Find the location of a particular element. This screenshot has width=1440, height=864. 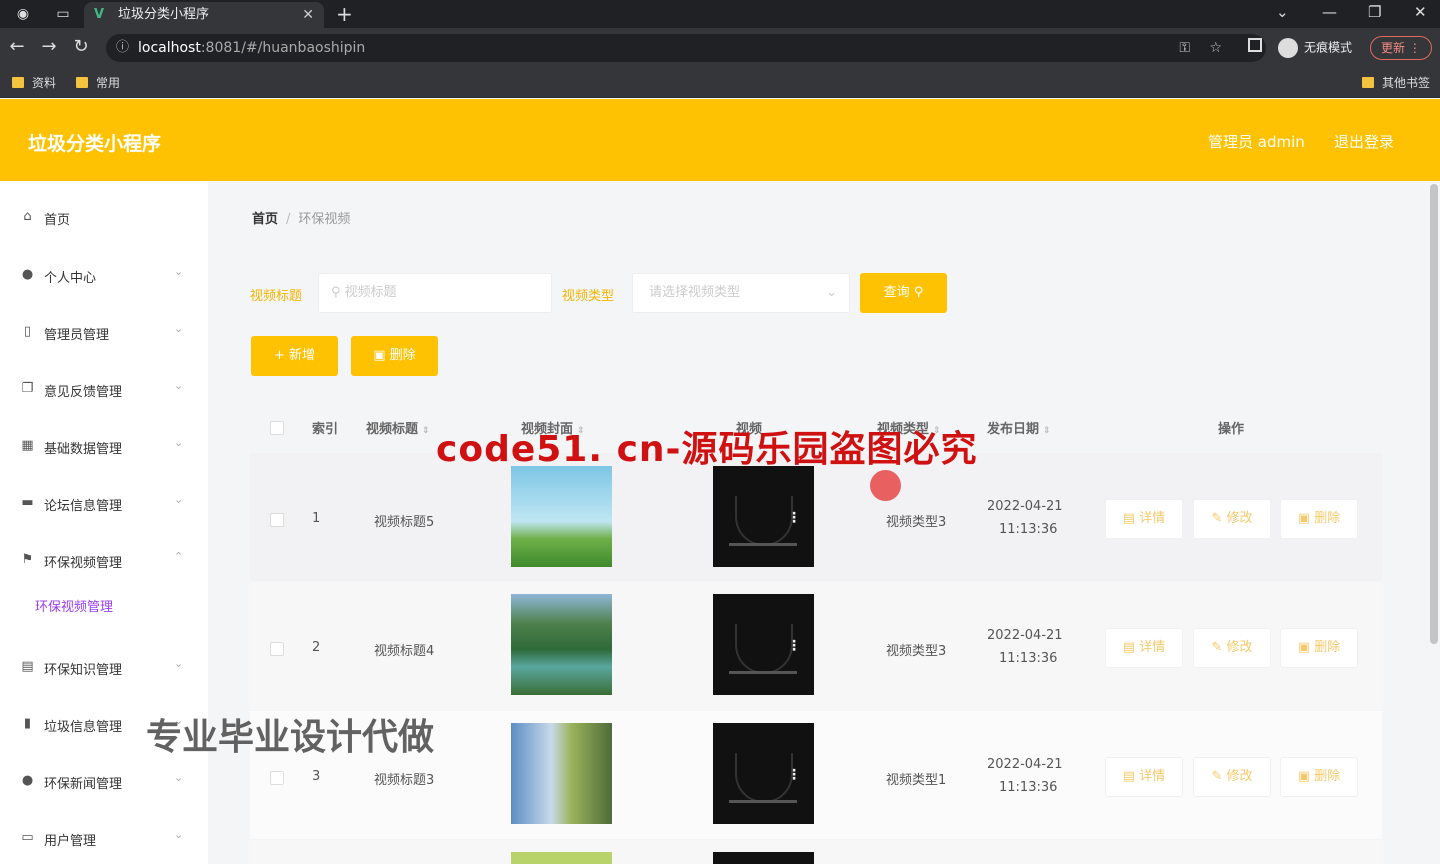

bookmark-star-icon: ☆ is located at coordinates (1215, 48).